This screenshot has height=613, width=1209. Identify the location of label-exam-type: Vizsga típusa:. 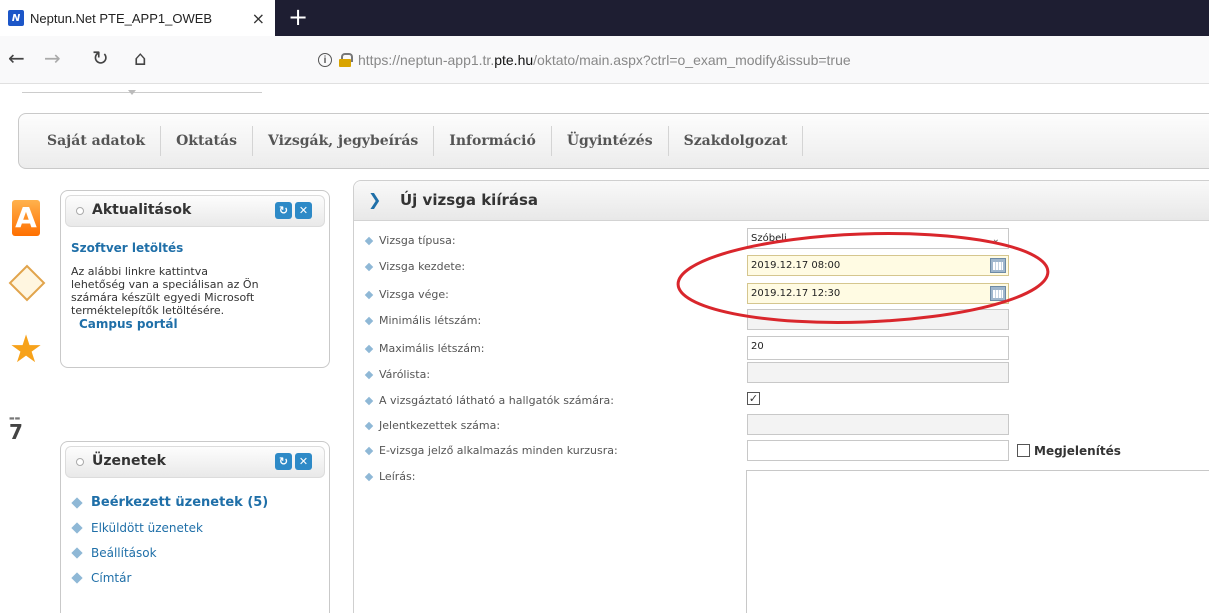
(410, 240).